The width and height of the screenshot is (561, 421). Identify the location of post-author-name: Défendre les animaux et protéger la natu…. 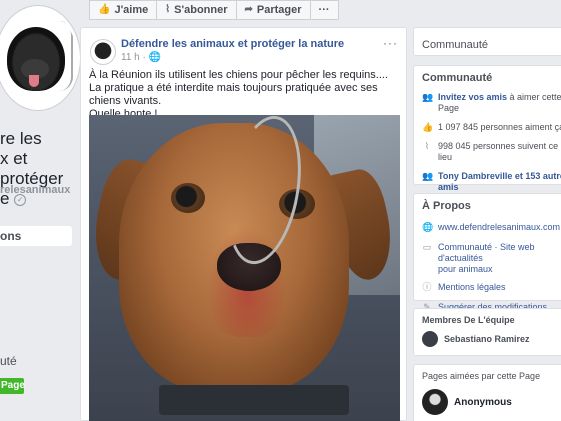
(232, 44).